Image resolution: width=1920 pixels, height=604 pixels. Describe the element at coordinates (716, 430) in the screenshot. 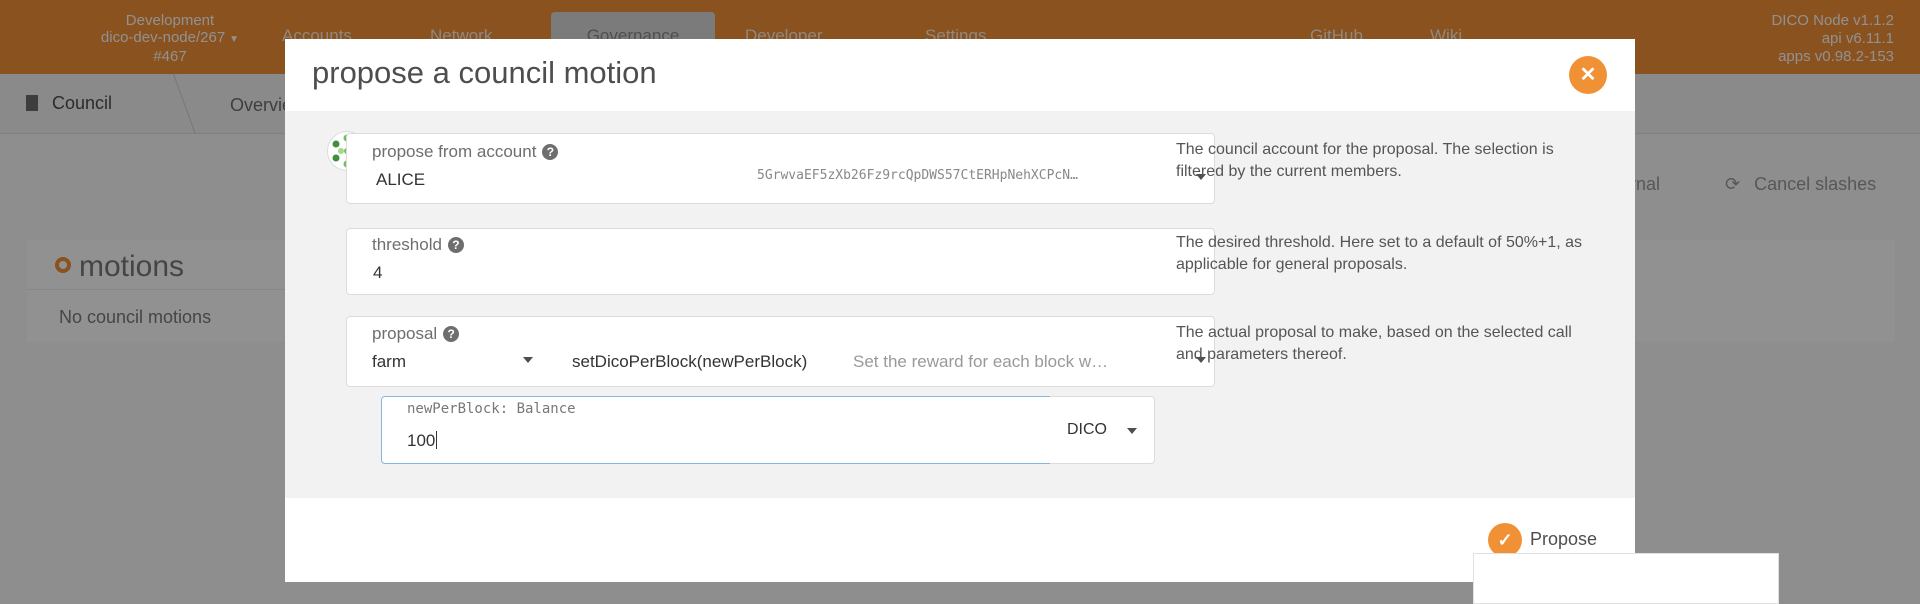

I see `new-per-block-input: newPerBlock: Balance 100` at that location.